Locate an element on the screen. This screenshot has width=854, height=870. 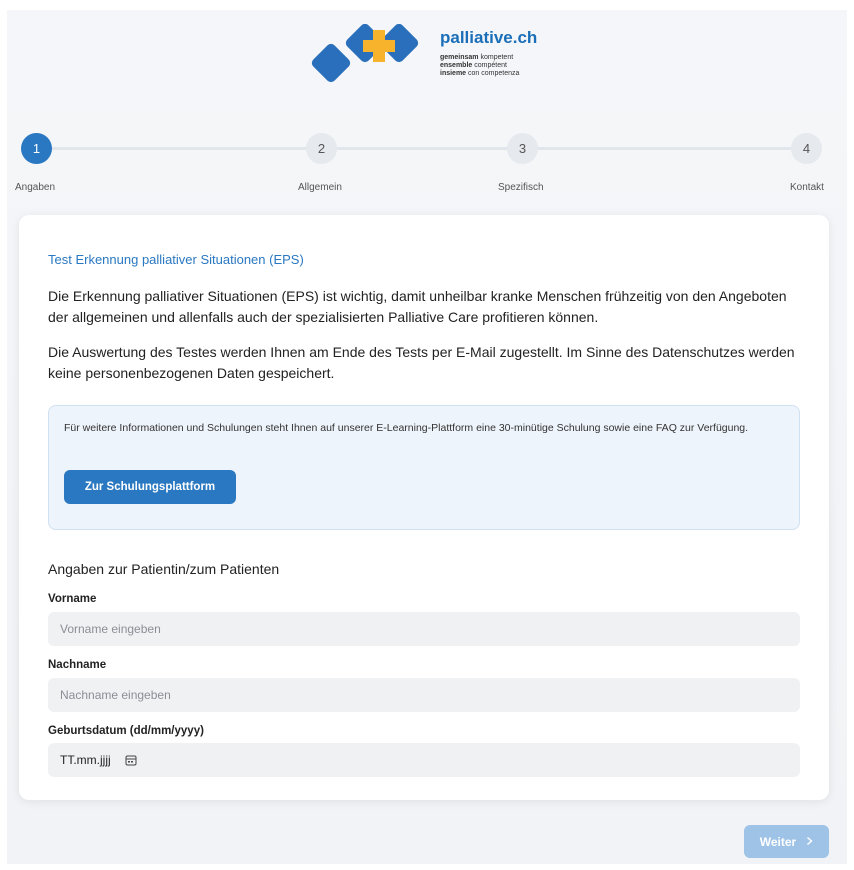
vorname-label: Vorname is located at coordinates (72, 599).